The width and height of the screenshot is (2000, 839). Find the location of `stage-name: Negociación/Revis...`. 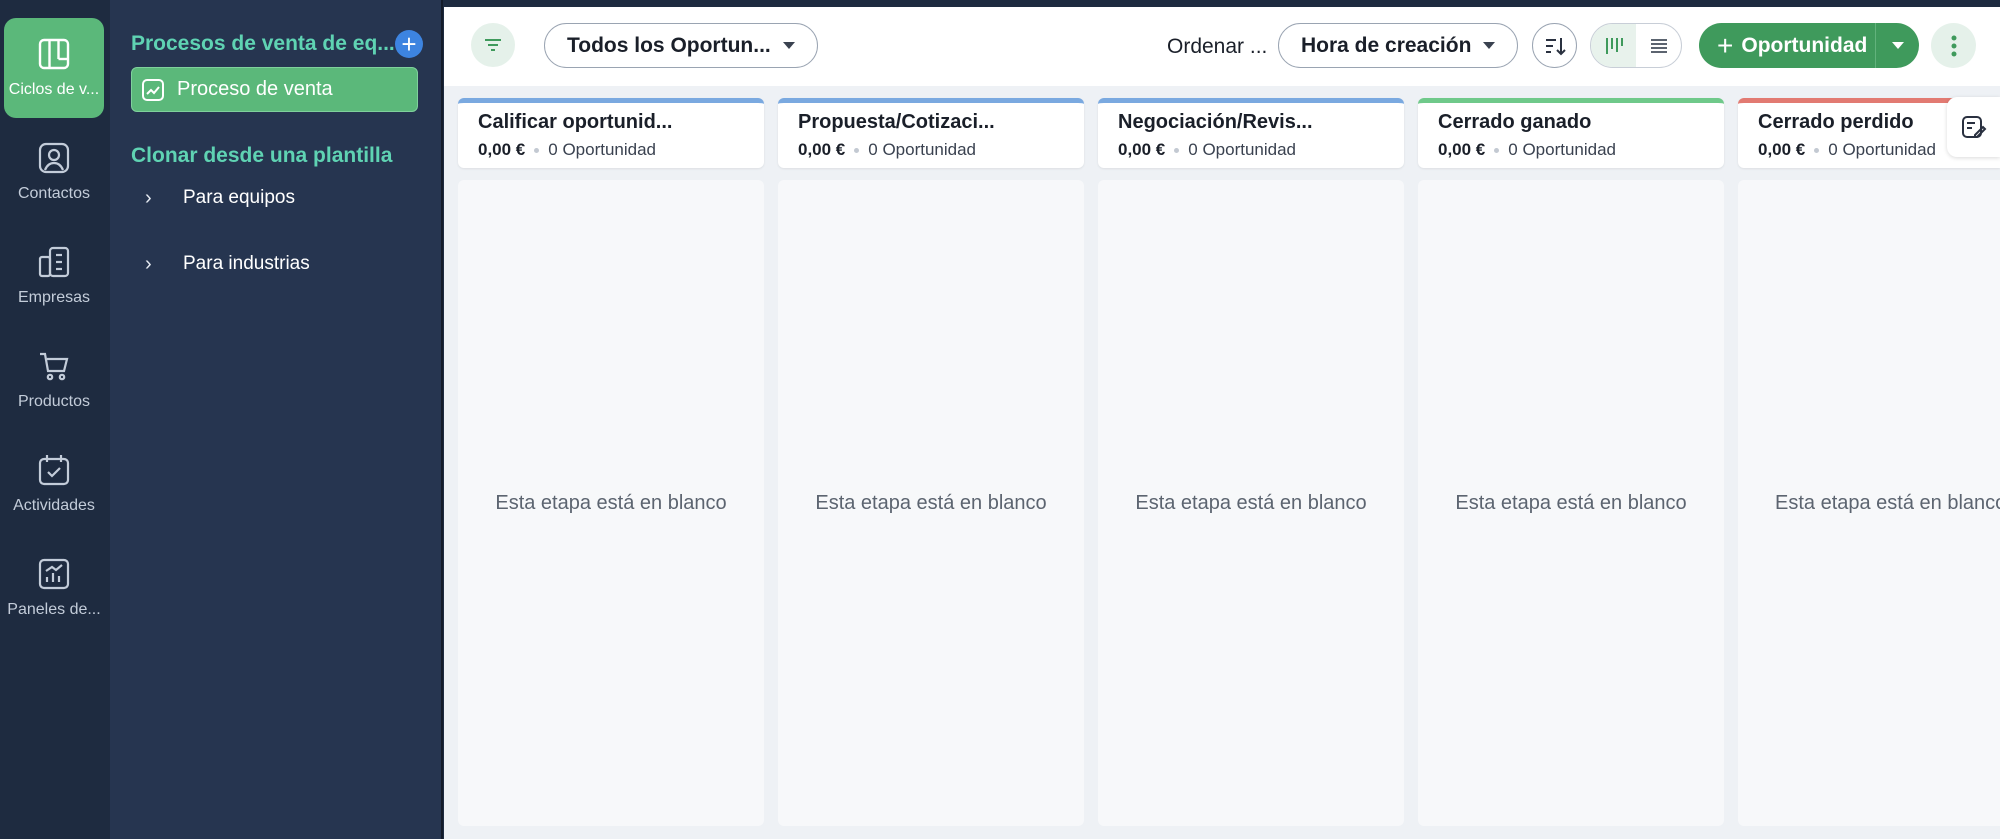

stage-name: Negociación/Revis... is located at coordinates (1215, 122).